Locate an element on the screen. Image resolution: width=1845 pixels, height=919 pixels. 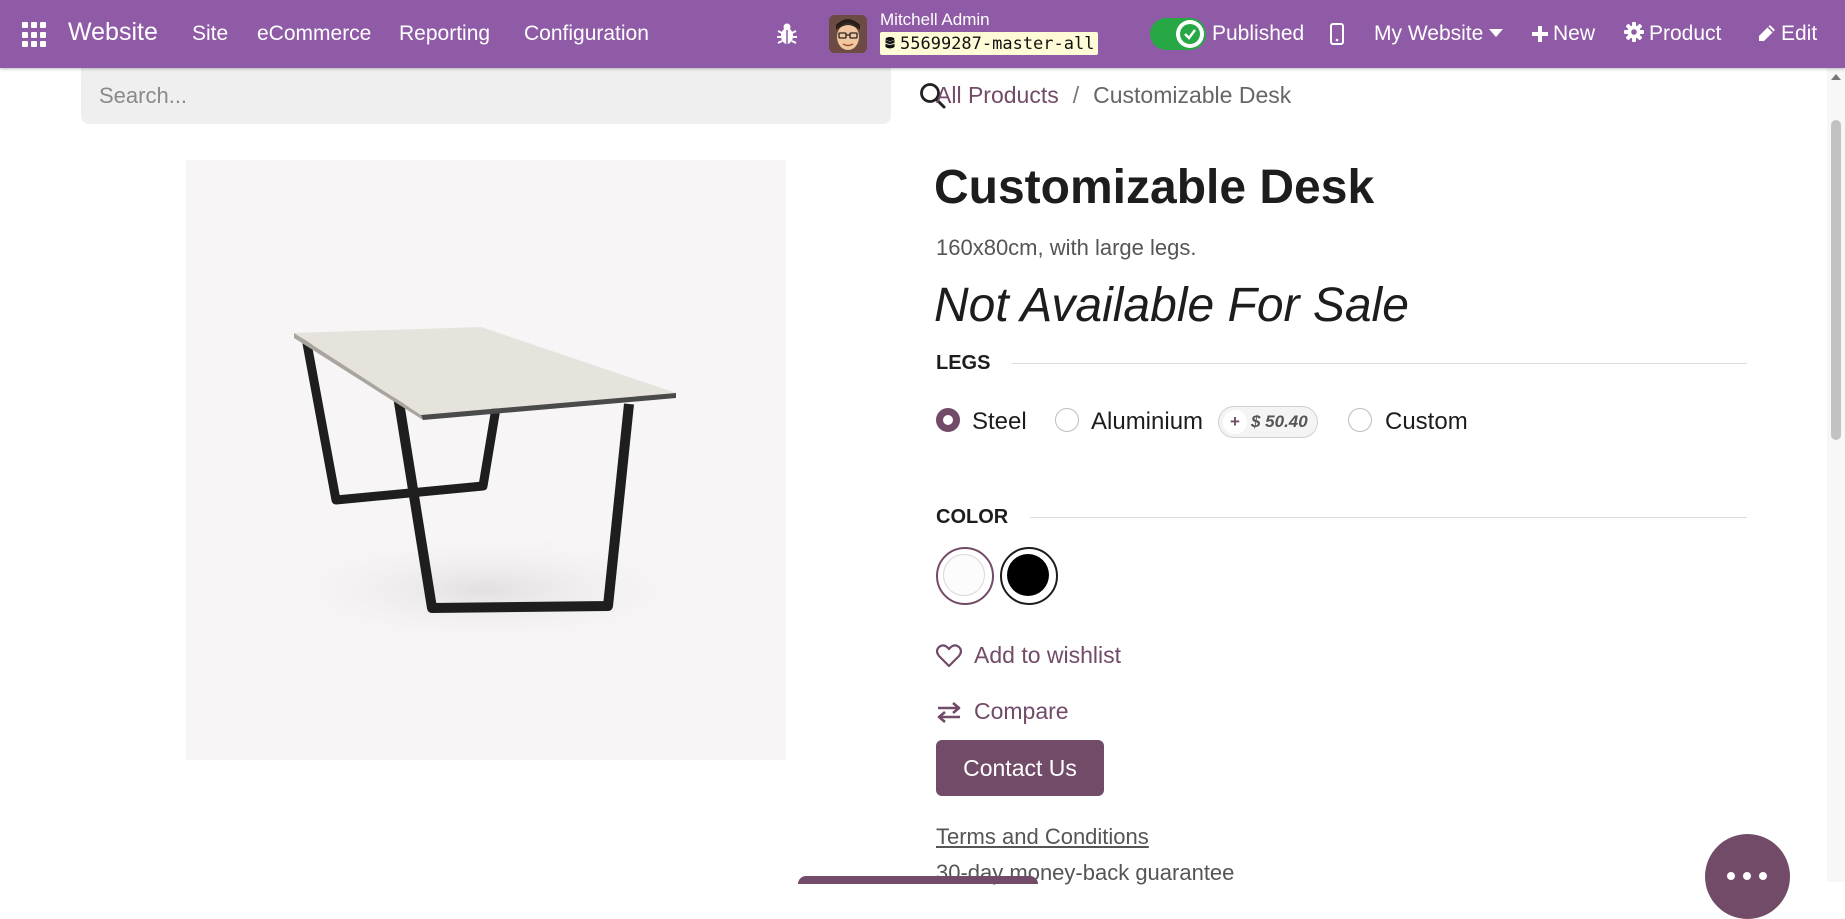
availability-status: Not Available For Sale is located at coordinates (1171, 305).